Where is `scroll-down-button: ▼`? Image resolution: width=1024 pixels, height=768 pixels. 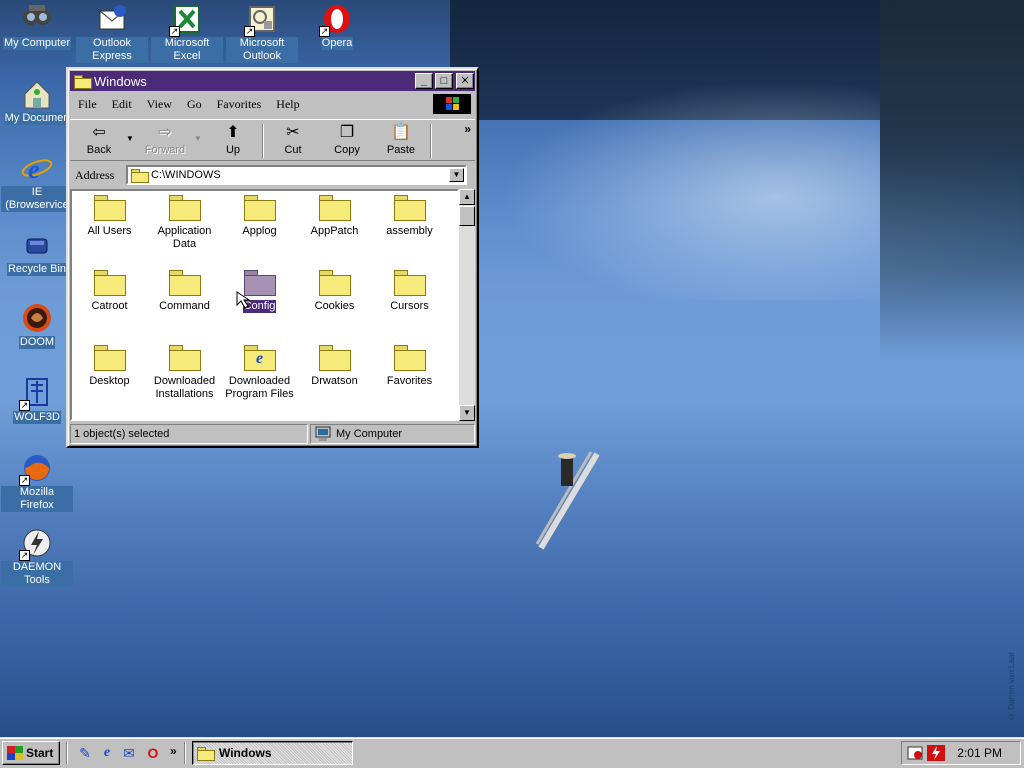 scroll-down-button: ▼ is located at coordinates (467, 413).